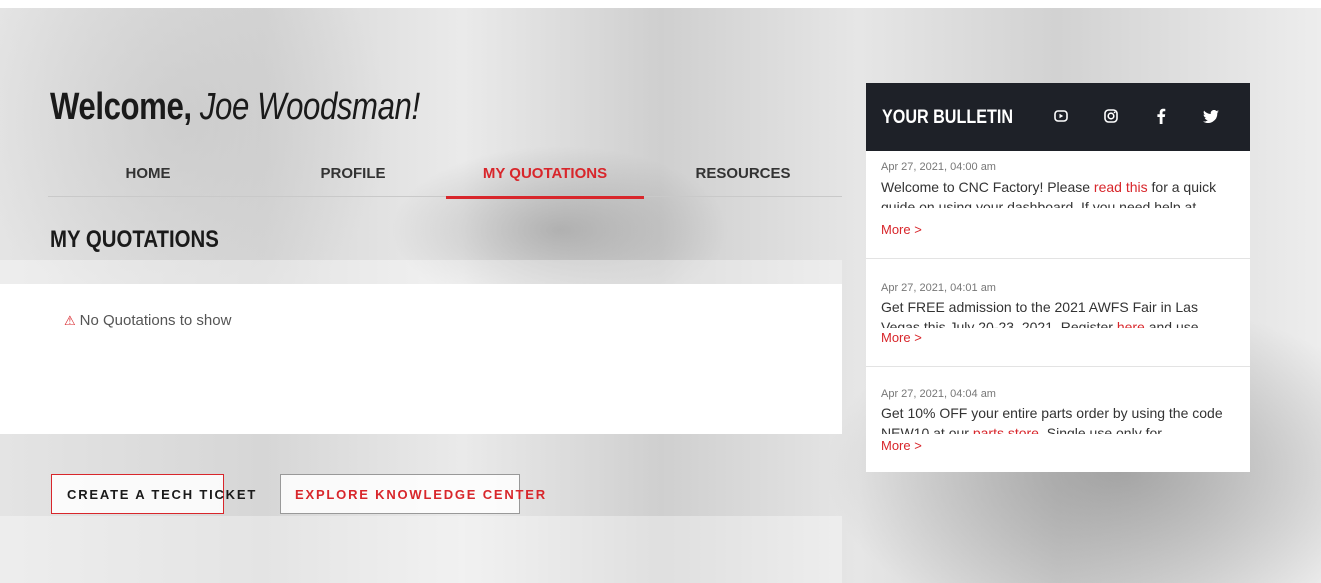 This screenshot has height=583, width=1321. I want to click on user-name: Joe Woodsman!, so click(309, 107).